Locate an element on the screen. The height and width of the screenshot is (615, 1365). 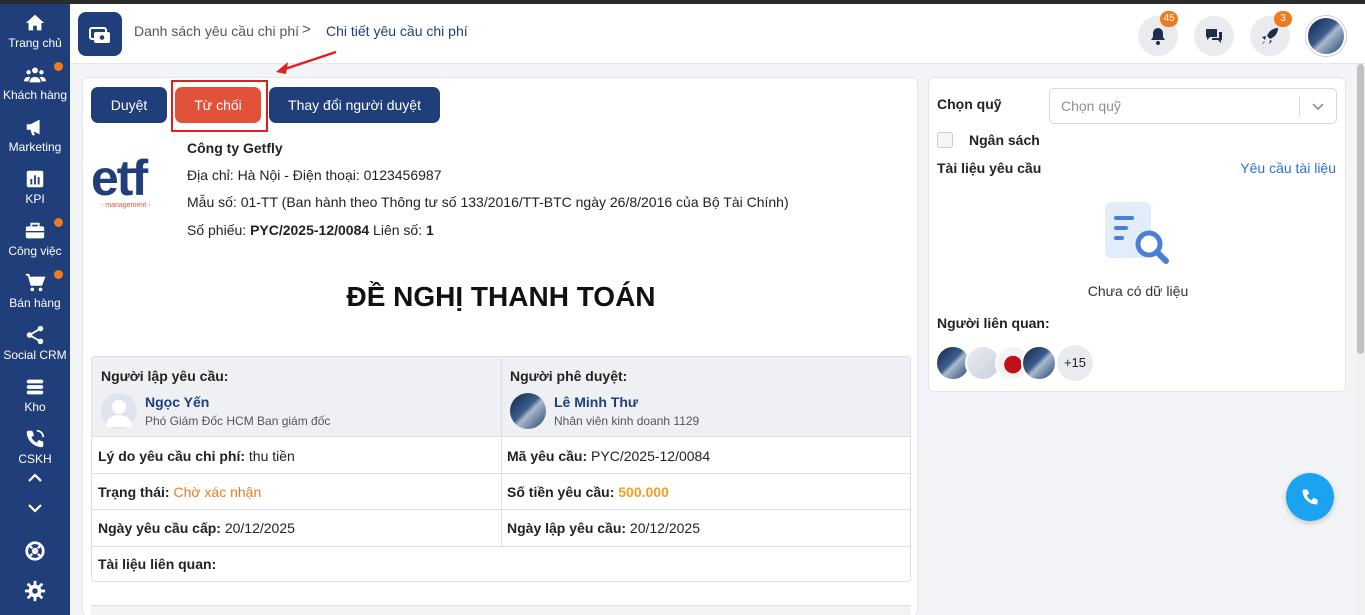
reason-field: Lý do yêu cầu chi phí: thu tiền is located at coordinates (196, 456).